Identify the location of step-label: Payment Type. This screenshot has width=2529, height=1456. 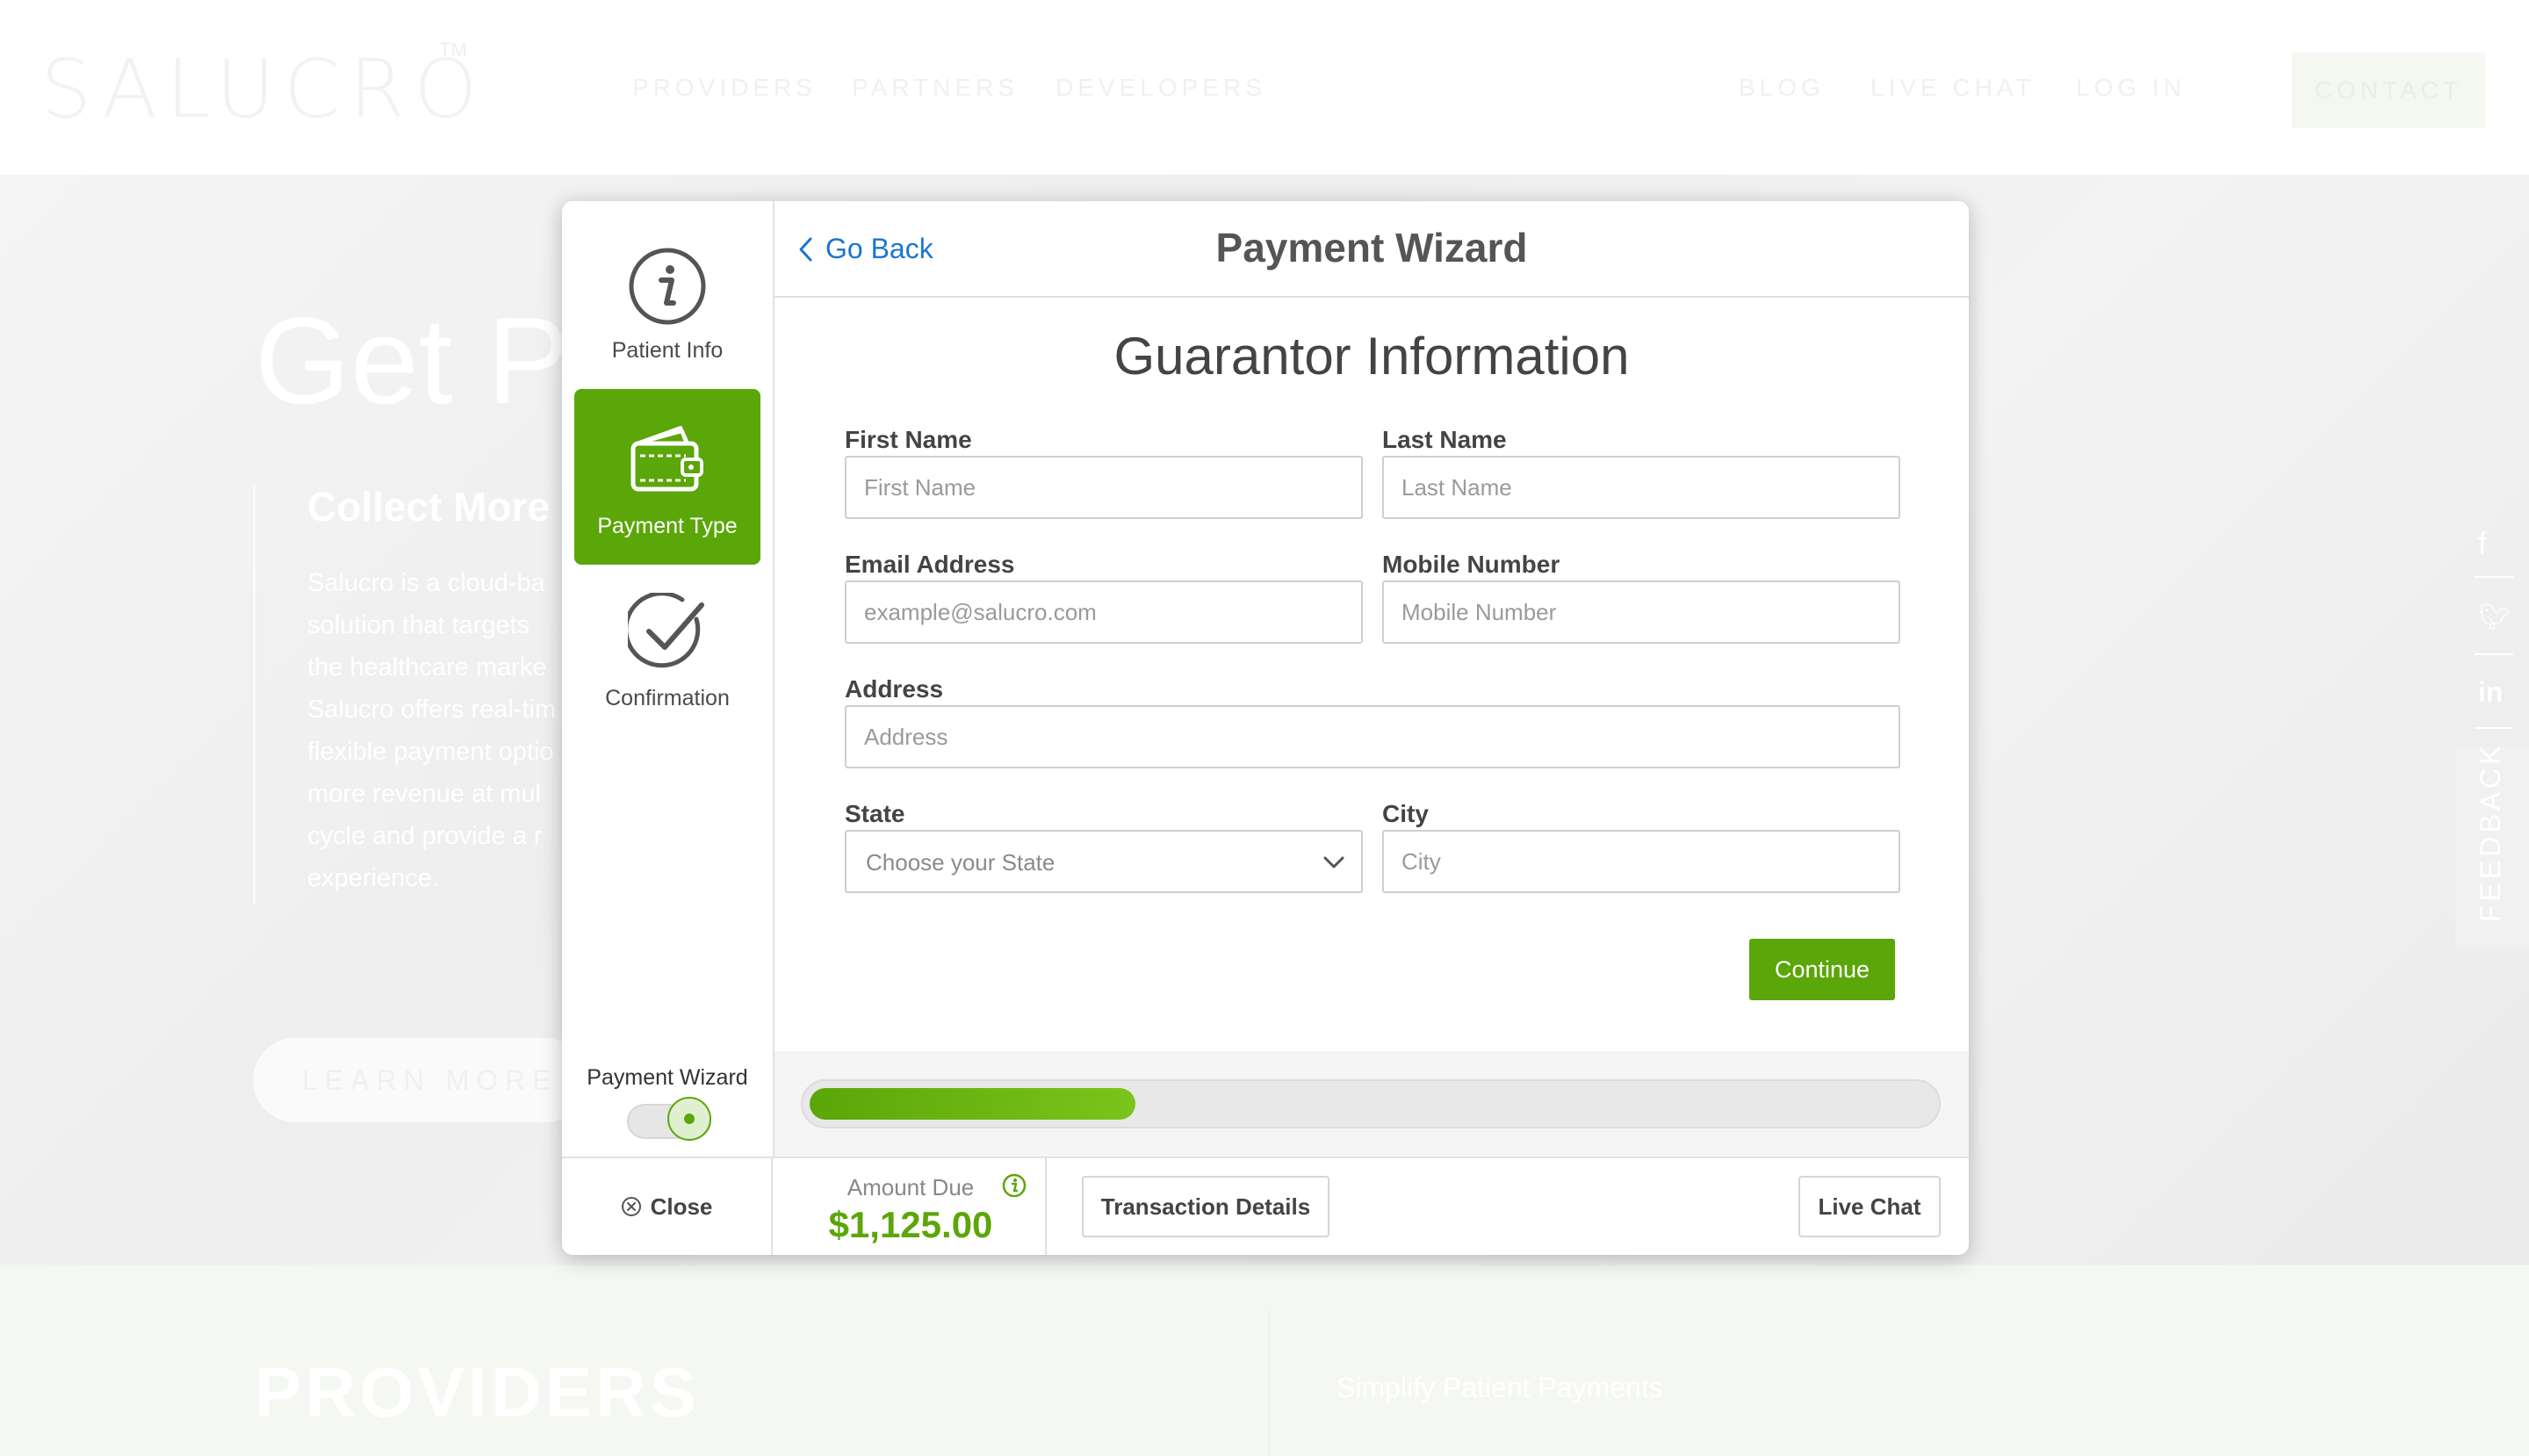
(668, 526).